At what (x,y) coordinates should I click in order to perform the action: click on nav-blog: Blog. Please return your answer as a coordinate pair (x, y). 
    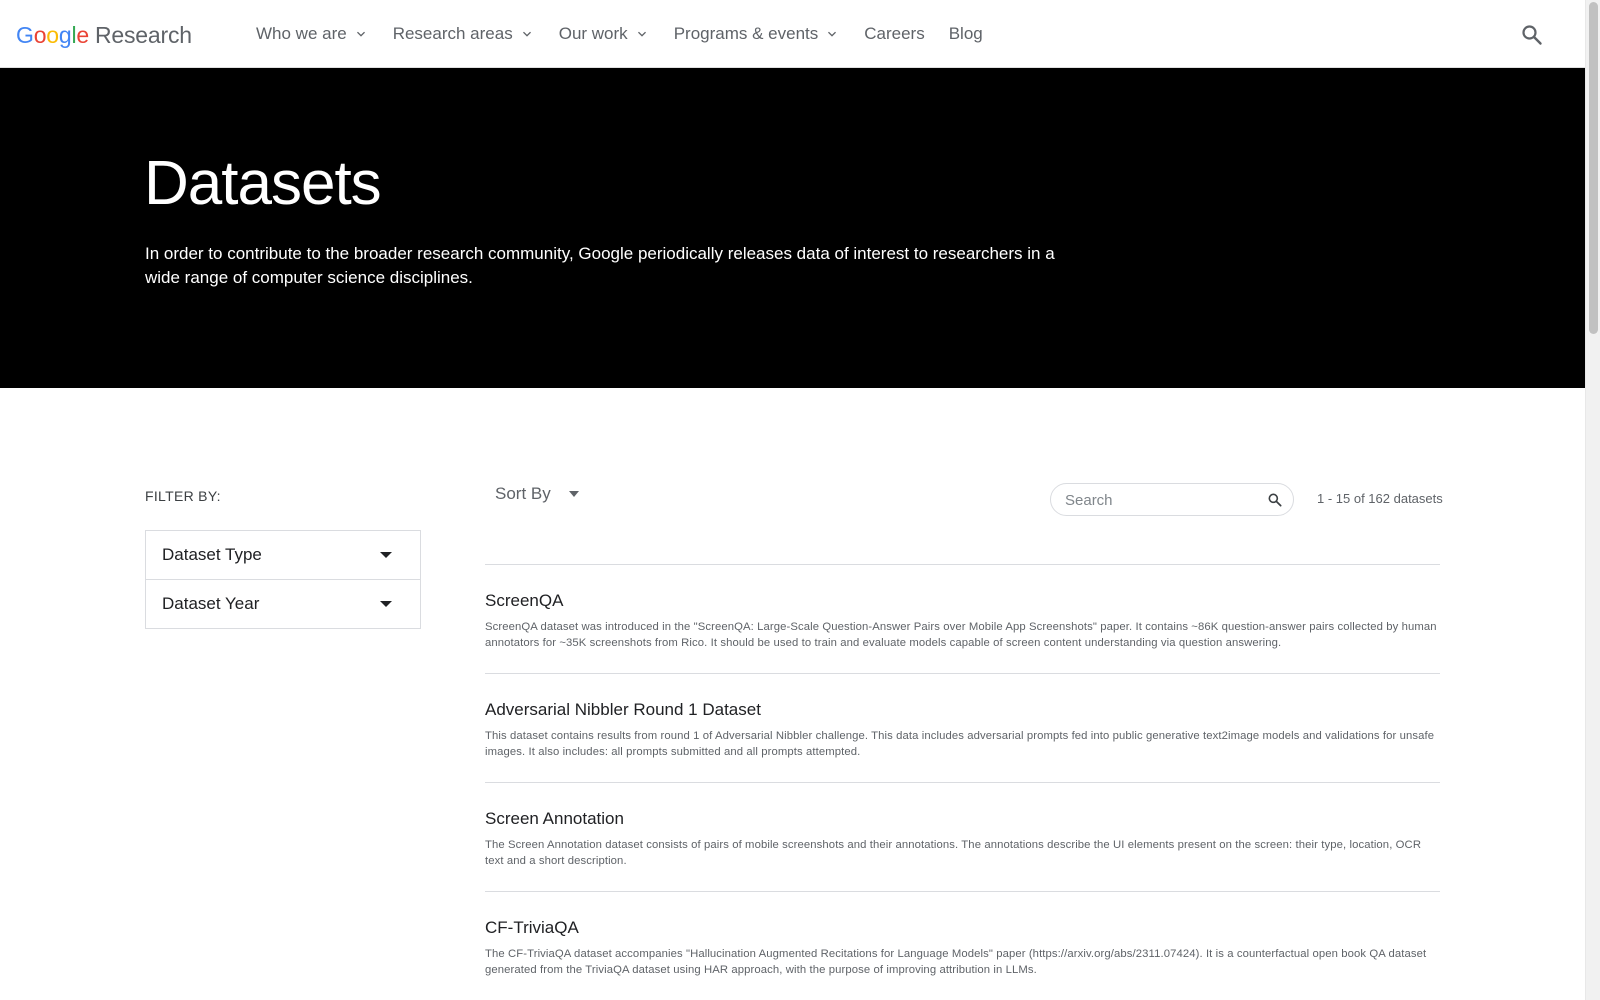
    Looking at the image, I should click on (966, 34).